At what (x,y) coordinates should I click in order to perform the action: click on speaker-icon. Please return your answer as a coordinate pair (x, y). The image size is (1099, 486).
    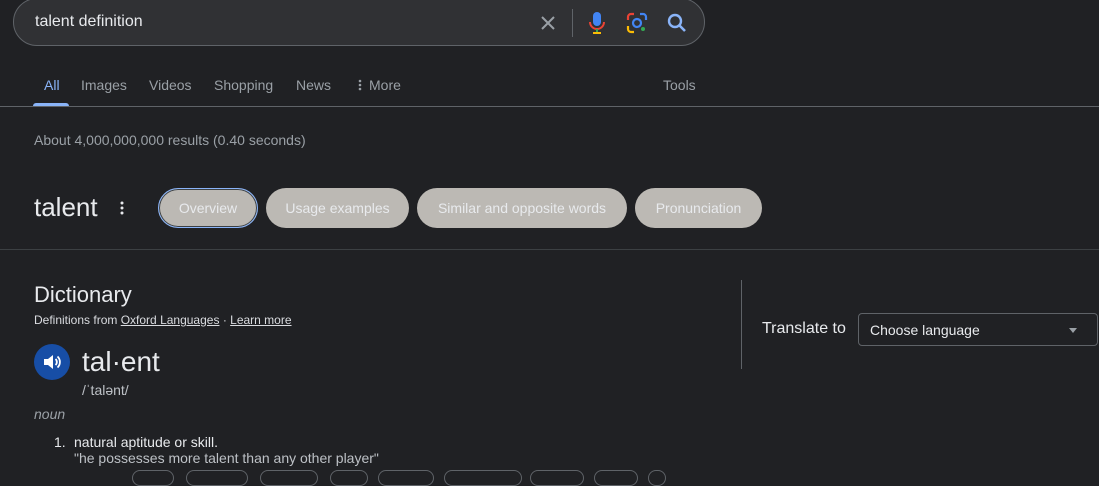
    Looking at the image, I should click on (52, 362).